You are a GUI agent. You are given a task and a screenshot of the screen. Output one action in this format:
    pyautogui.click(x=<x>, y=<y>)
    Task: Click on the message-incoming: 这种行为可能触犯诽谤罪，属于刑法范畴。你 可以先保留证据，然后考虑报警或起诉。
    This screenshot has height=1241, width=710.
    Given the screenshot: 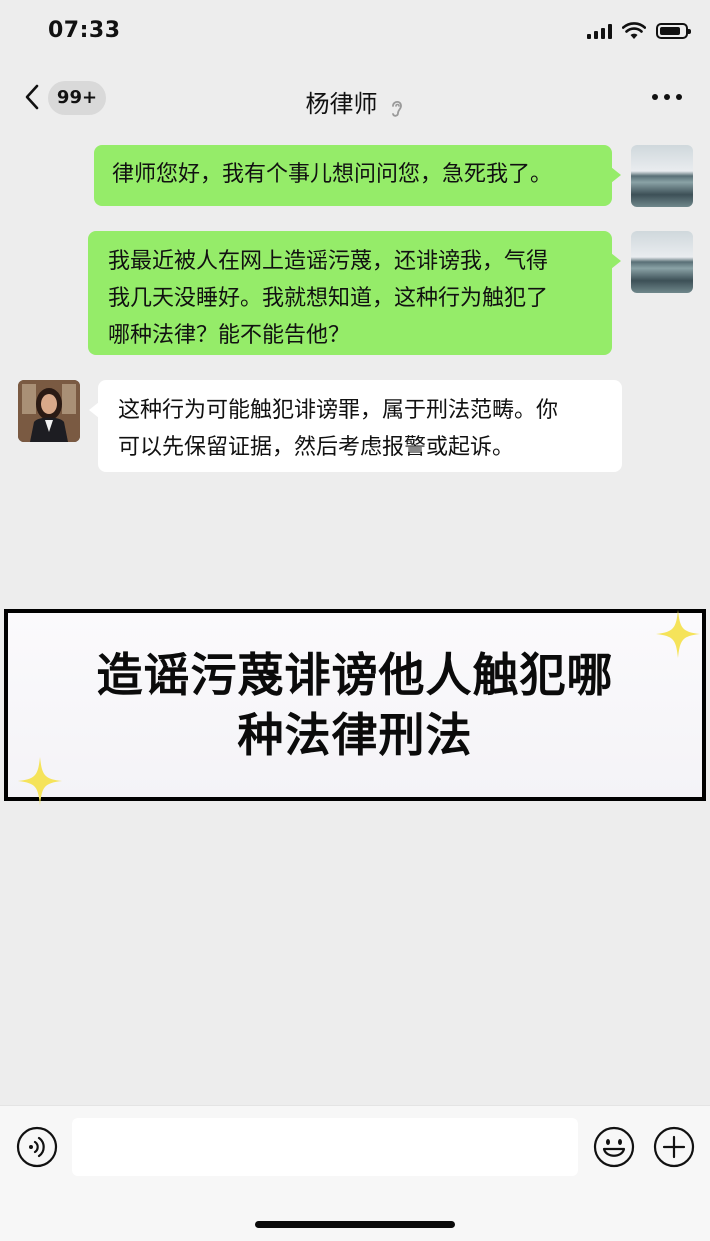 What is the action you would take?
    pyautogui.click(x=355, y=426)
    